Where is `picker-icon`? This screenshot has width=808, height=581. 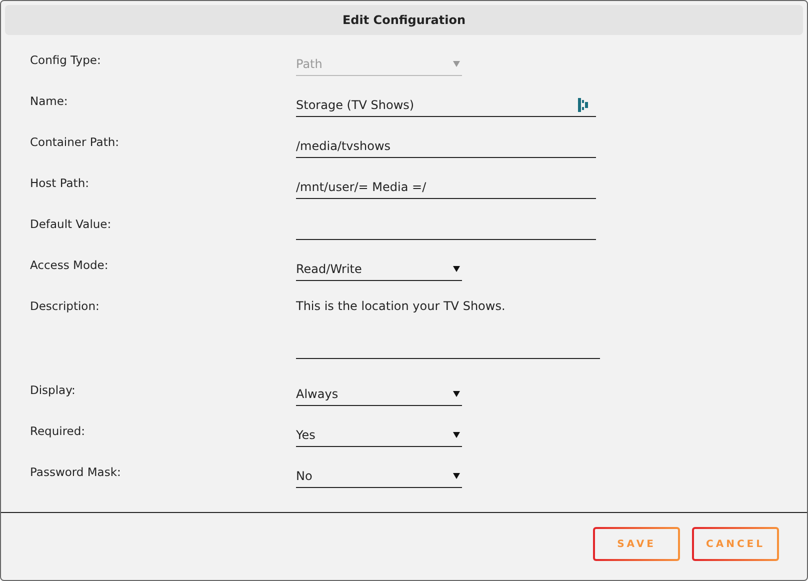 picker-icon is located at coordinates (583, 105).